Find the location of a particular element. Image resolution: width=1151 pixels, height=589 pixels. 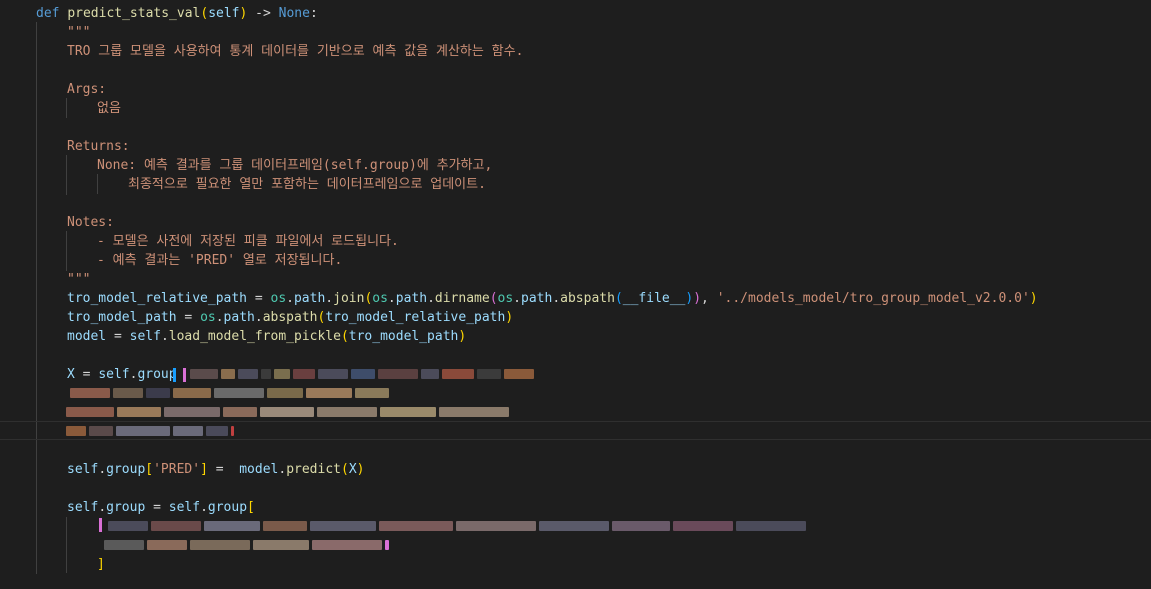

relative-path-var: tro_model_relative_path is located at coordinates (157, 298).